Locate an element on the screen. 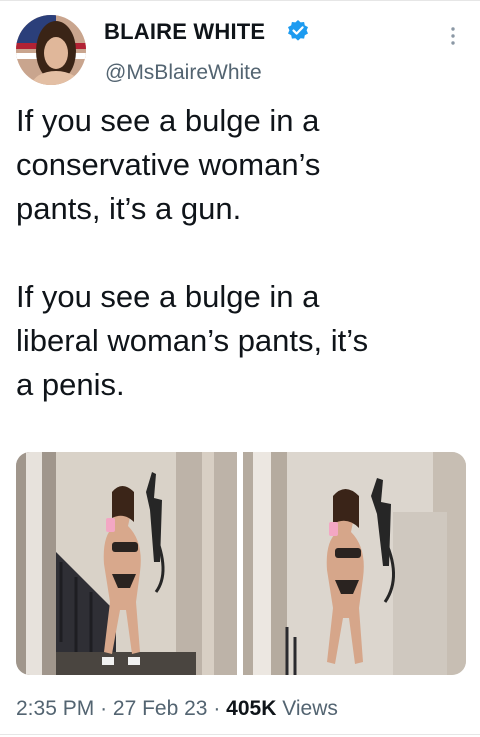 This screenshot has width=480, height=737. tweet-meta: 2:35 PM · 27 Feb 23 · 405K Views is located at coordinates (177, 709).